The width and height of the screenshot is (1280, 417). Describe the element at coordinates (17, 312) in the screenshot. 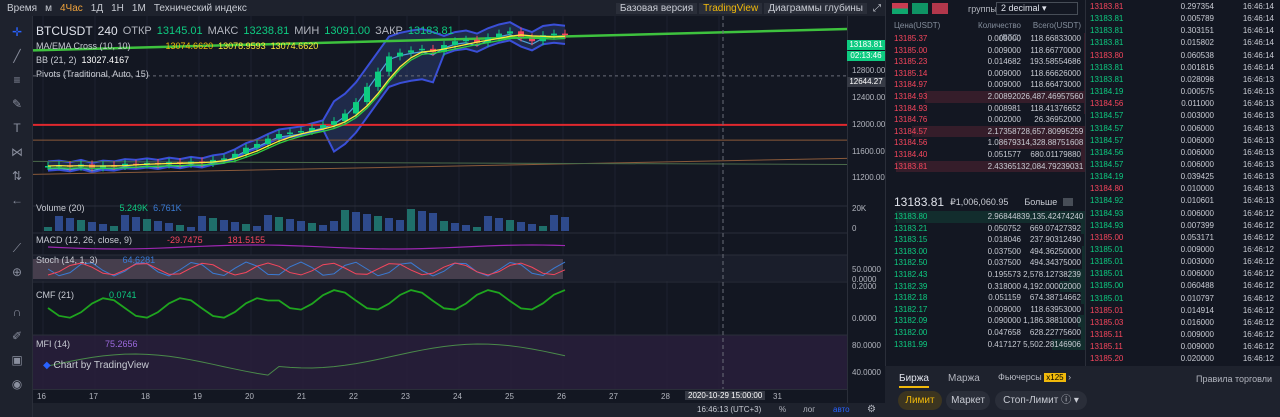

I see `magnet-icon: ∩` at that location.